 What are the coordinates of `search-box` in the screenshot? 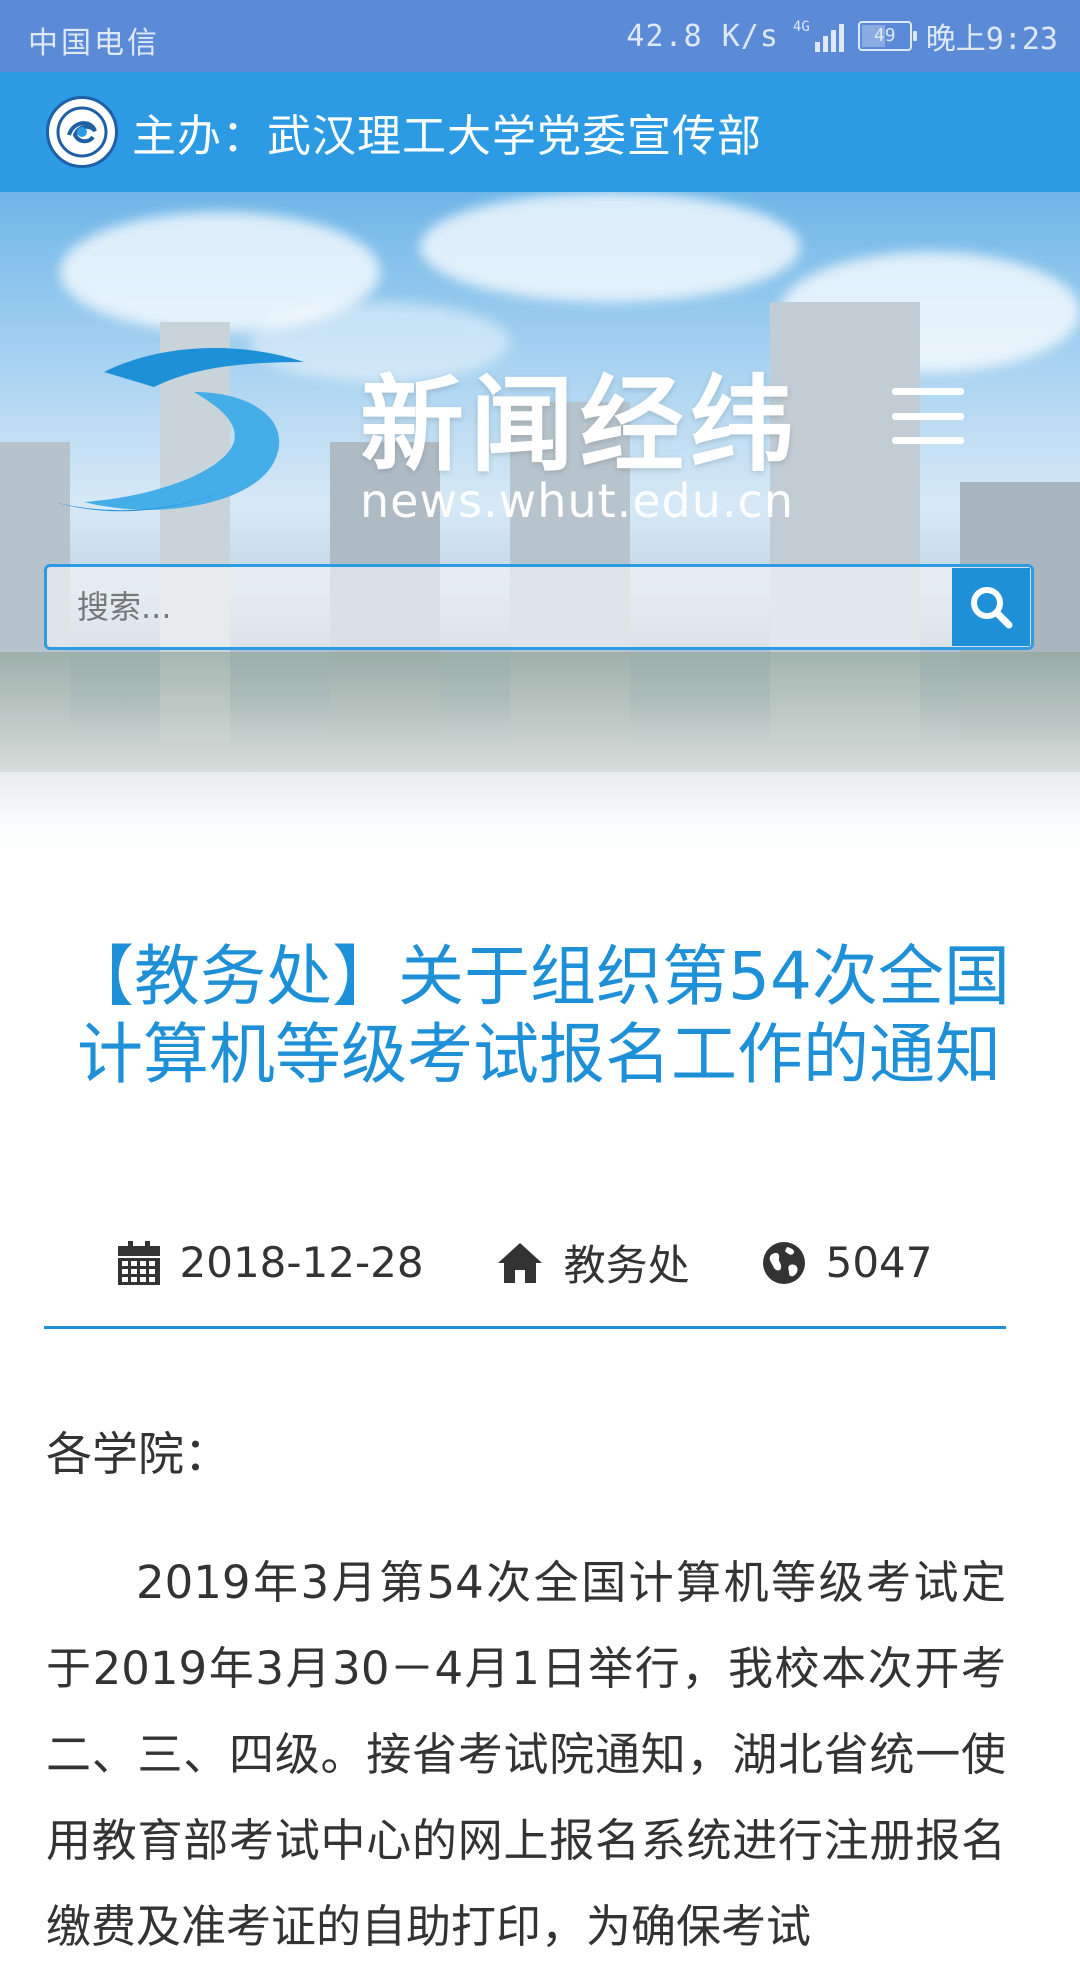 It's located at (539, 607).